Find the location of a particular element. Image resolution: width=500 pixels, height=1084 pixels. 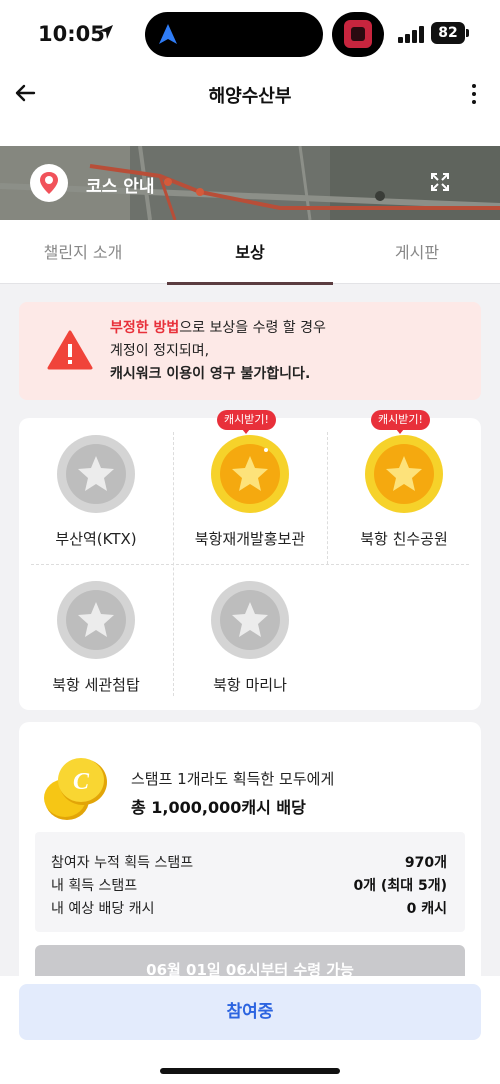

stat-value: 0 캐시 is located at coordinates (426, 909).